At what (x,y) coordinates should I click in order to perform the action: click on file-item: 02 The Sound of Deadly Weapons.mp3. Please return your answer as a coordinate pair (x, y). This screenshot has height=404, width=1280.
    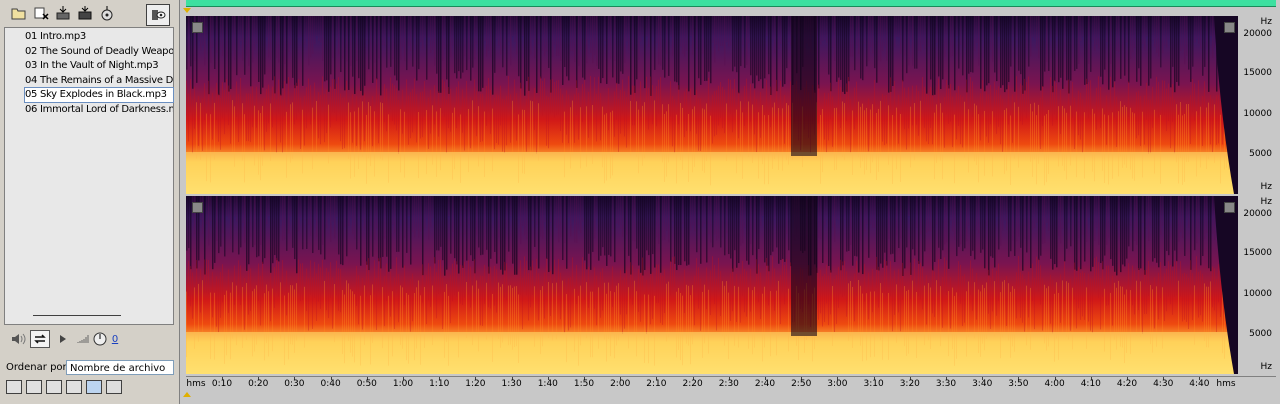
    Looking at the image, I should click on (99, 52).